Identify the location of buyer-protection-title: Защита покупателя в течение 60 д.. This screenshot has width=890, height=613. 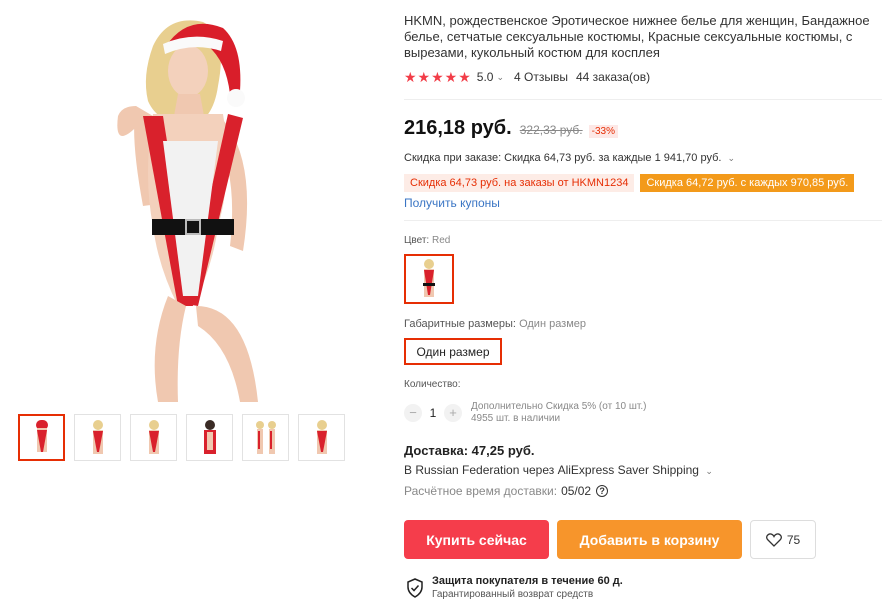
(527, 581).